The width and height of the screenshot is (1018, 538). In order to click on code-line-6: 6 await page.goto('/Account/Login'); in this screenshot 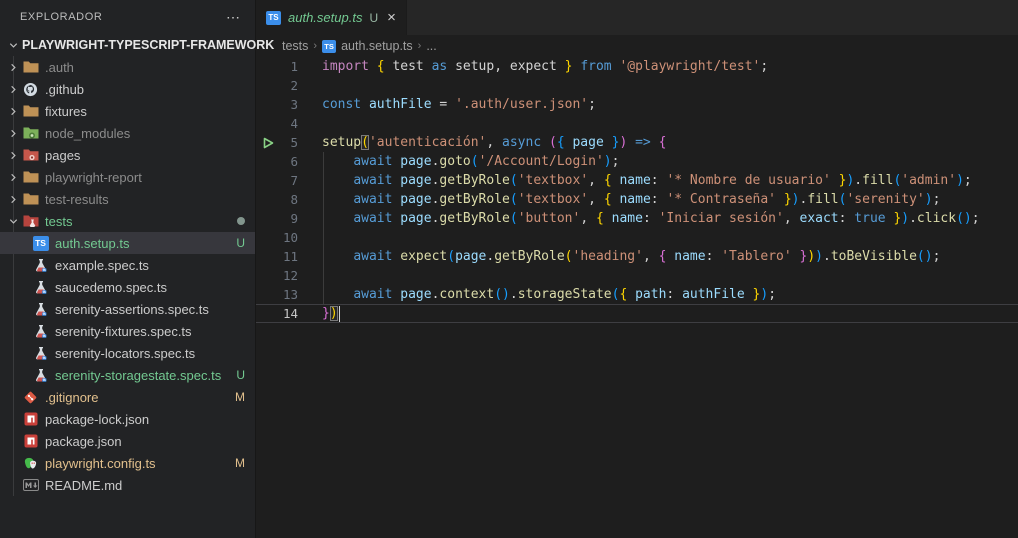, I will do `click(637, 161)`.